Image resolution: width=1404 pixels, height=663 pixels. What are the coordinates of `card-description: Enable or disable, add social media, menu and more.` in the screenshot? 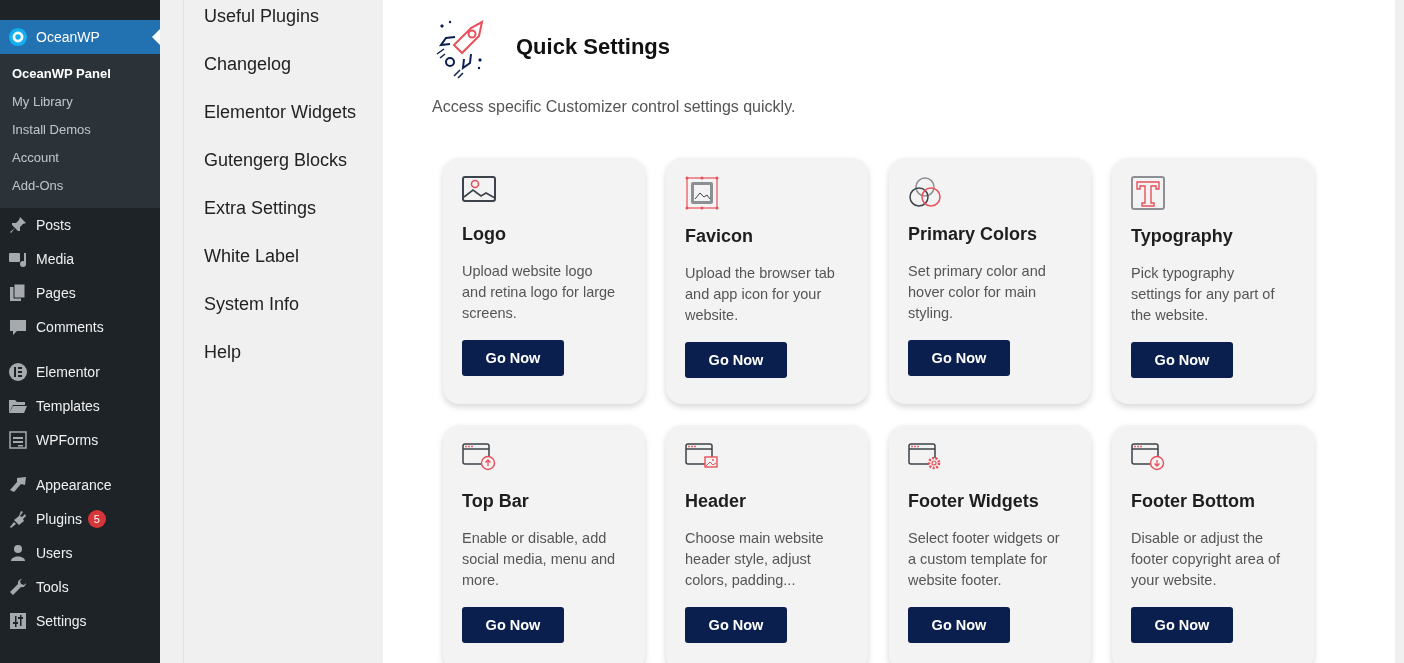 It's located at (539, 559).